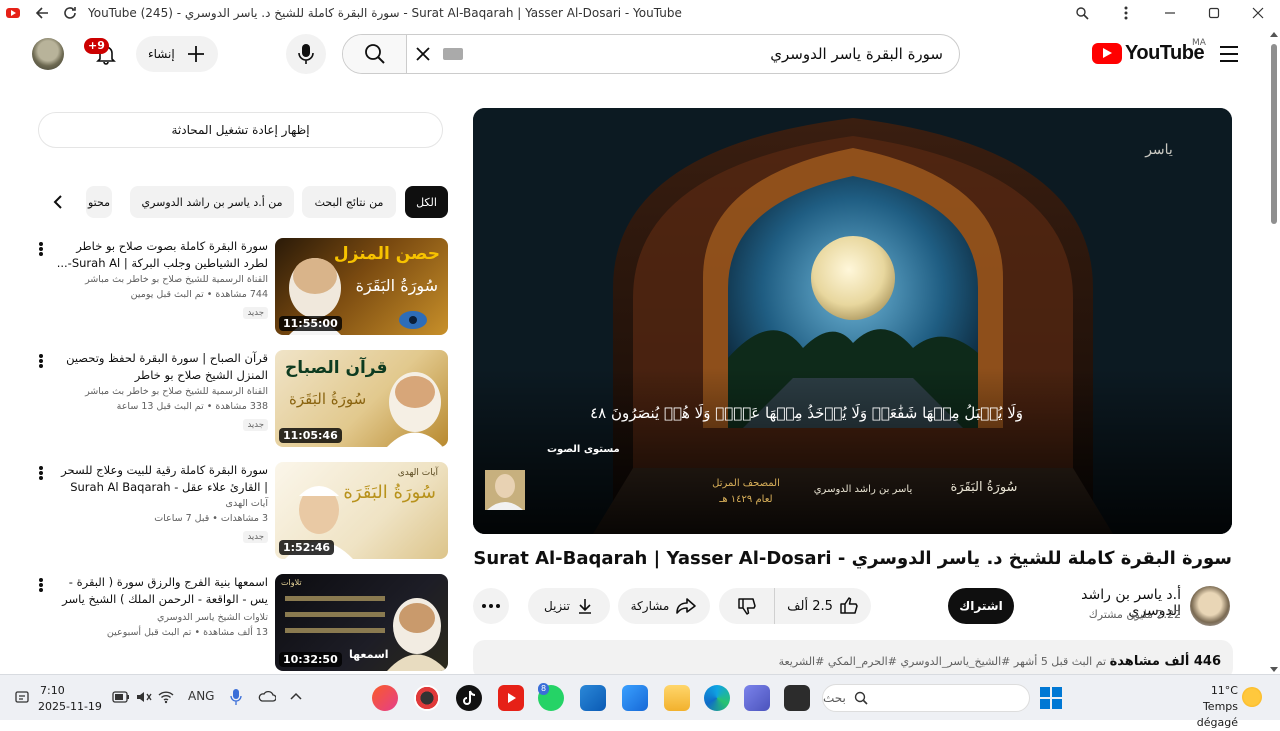 Image resolution: width=1280 pixels, height=731 pixels. Describe the element at coordinates (162, 503) in the screenshot. I see `rec-channel: آيات الهدى` at that location.